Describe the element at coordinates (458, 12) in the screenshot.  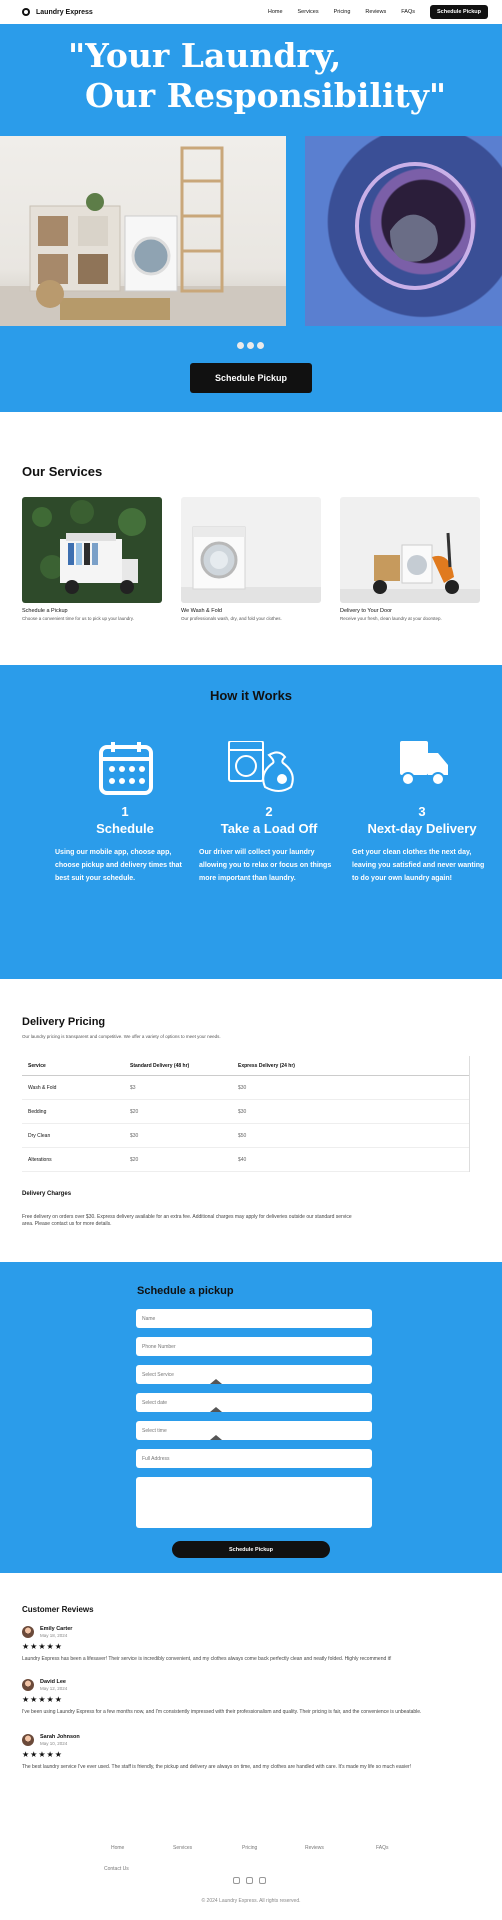
I see `nav-schedule-pickup-button: Schedule Pickup` at that location.